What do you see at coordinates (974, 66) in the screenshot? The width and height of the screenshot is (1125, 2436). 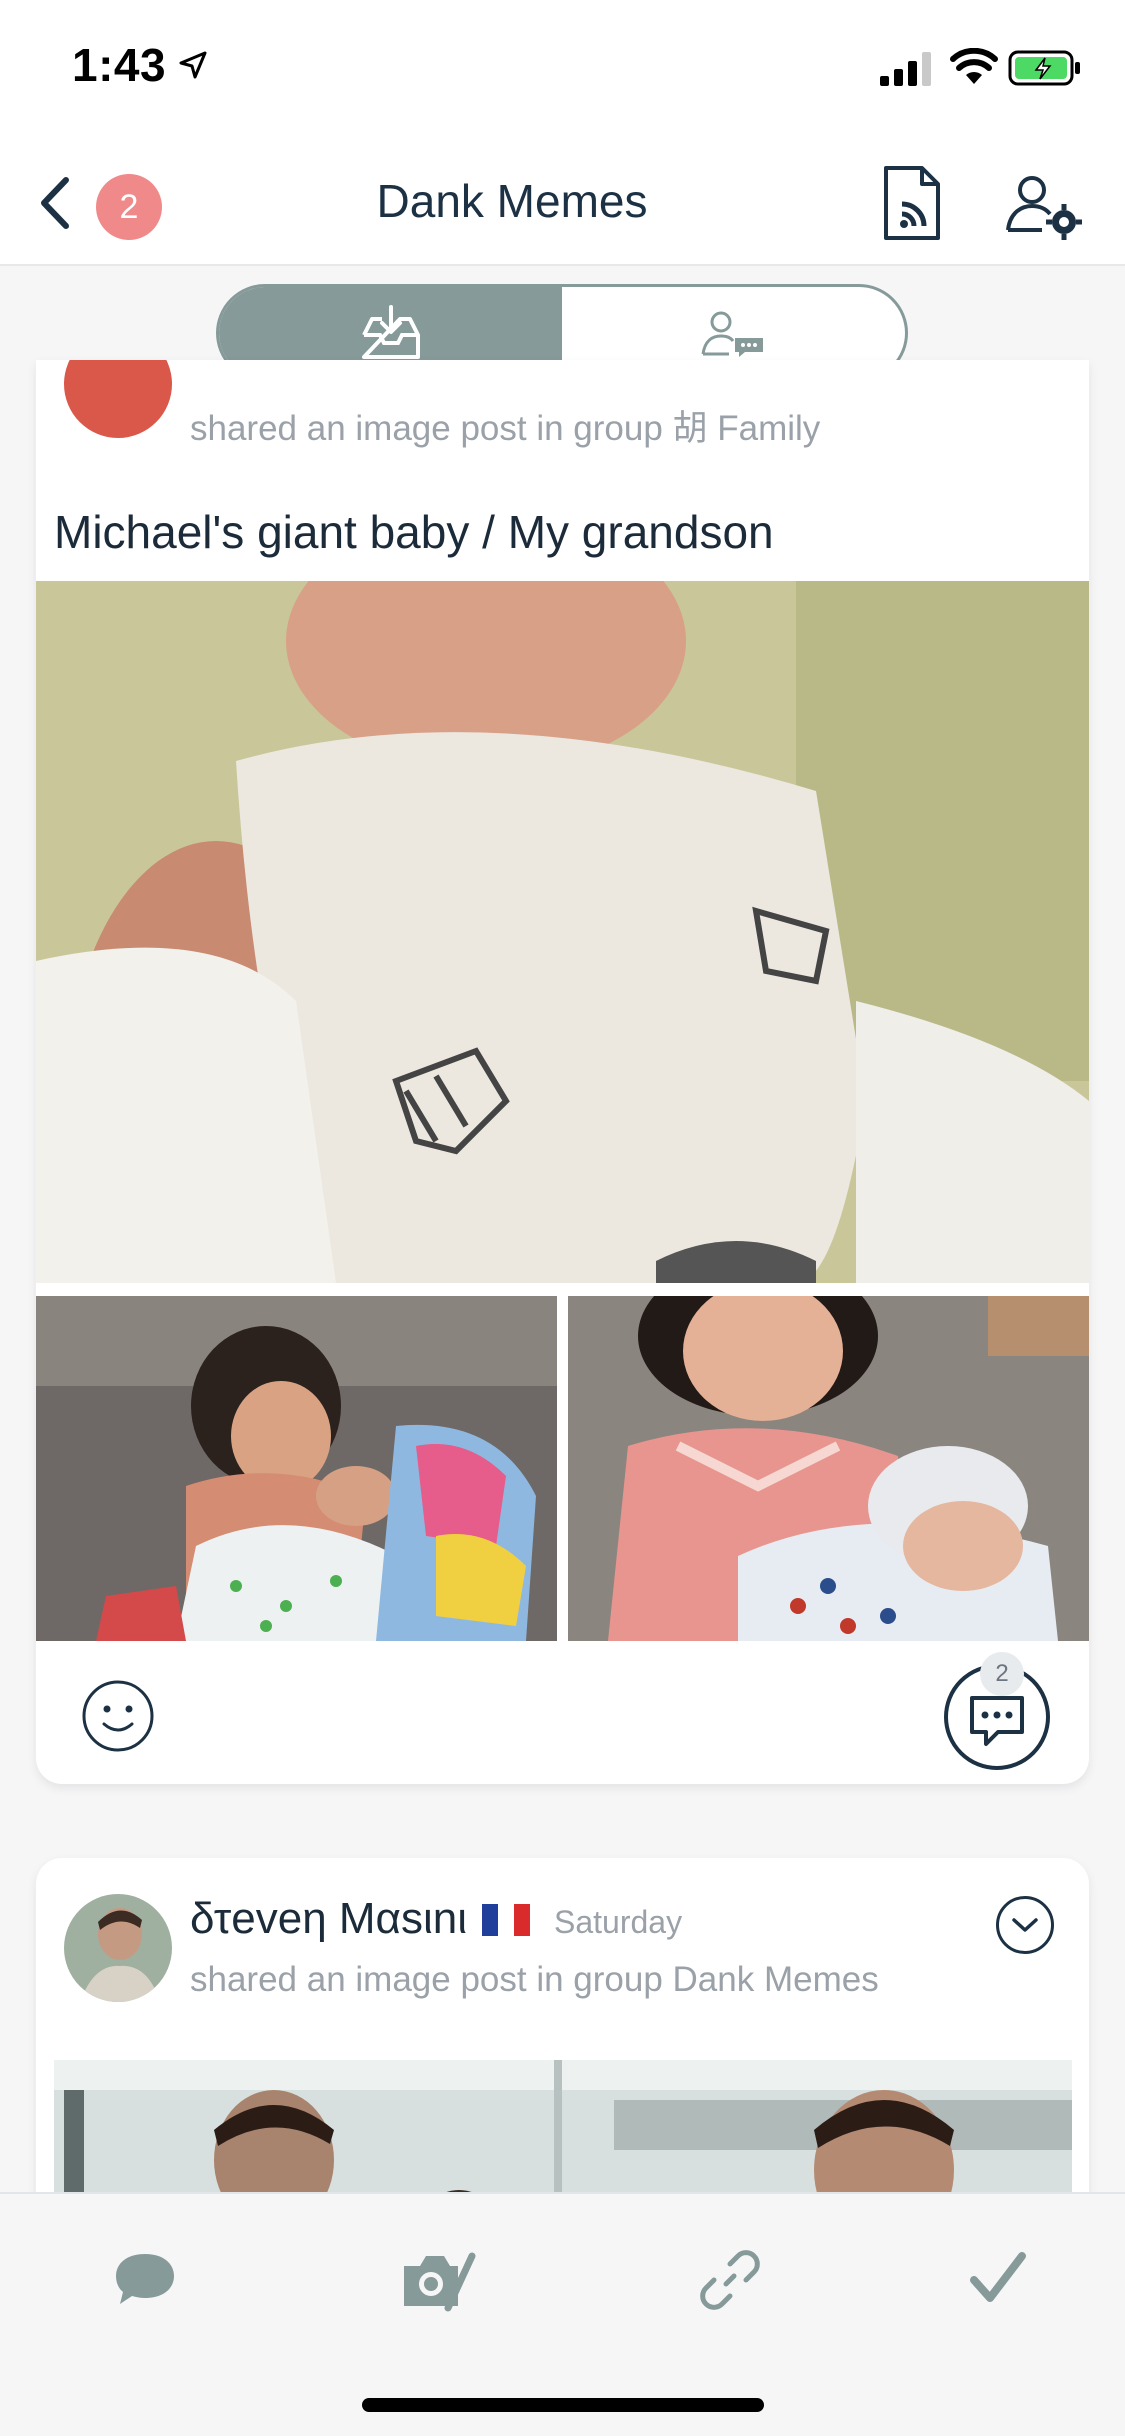 I see `wifi-icon` at bounding box center [974, 66].